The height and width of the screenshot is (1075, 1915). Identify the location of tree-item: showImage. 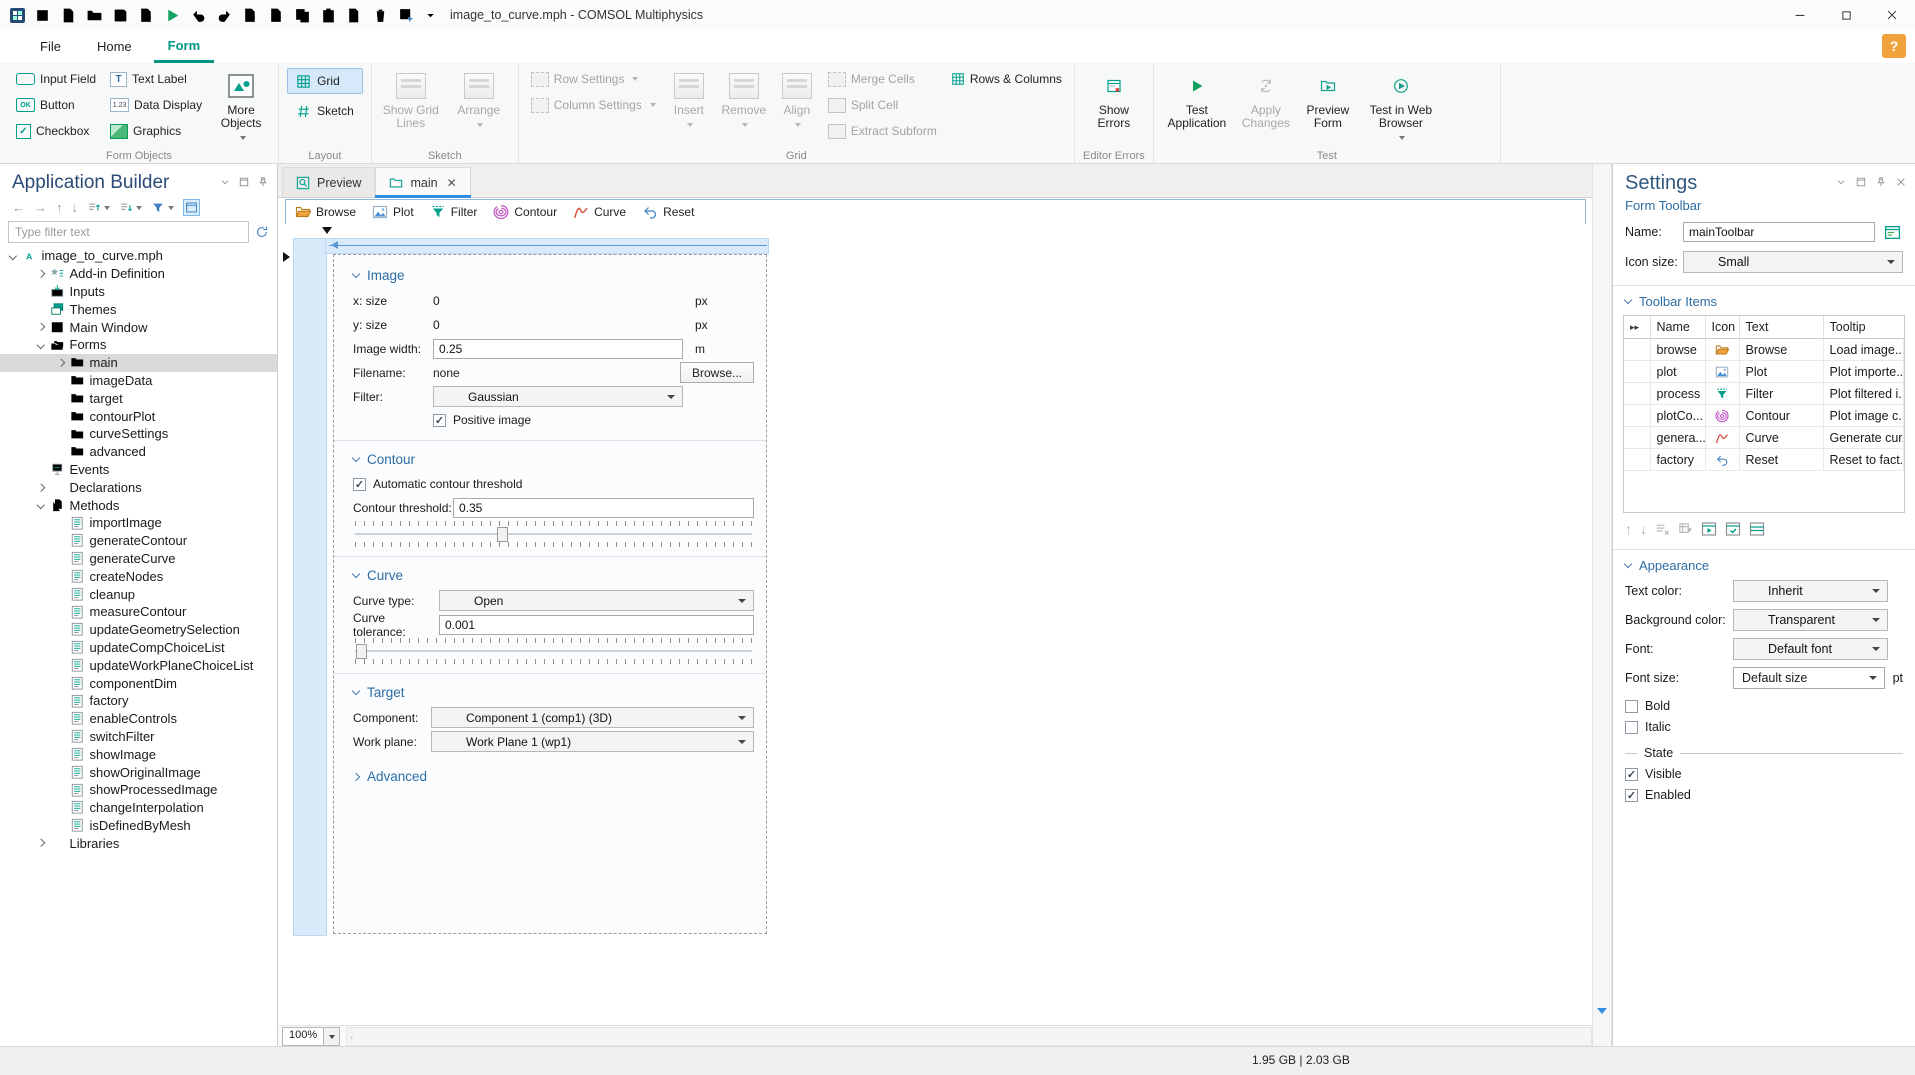
(138, 754).